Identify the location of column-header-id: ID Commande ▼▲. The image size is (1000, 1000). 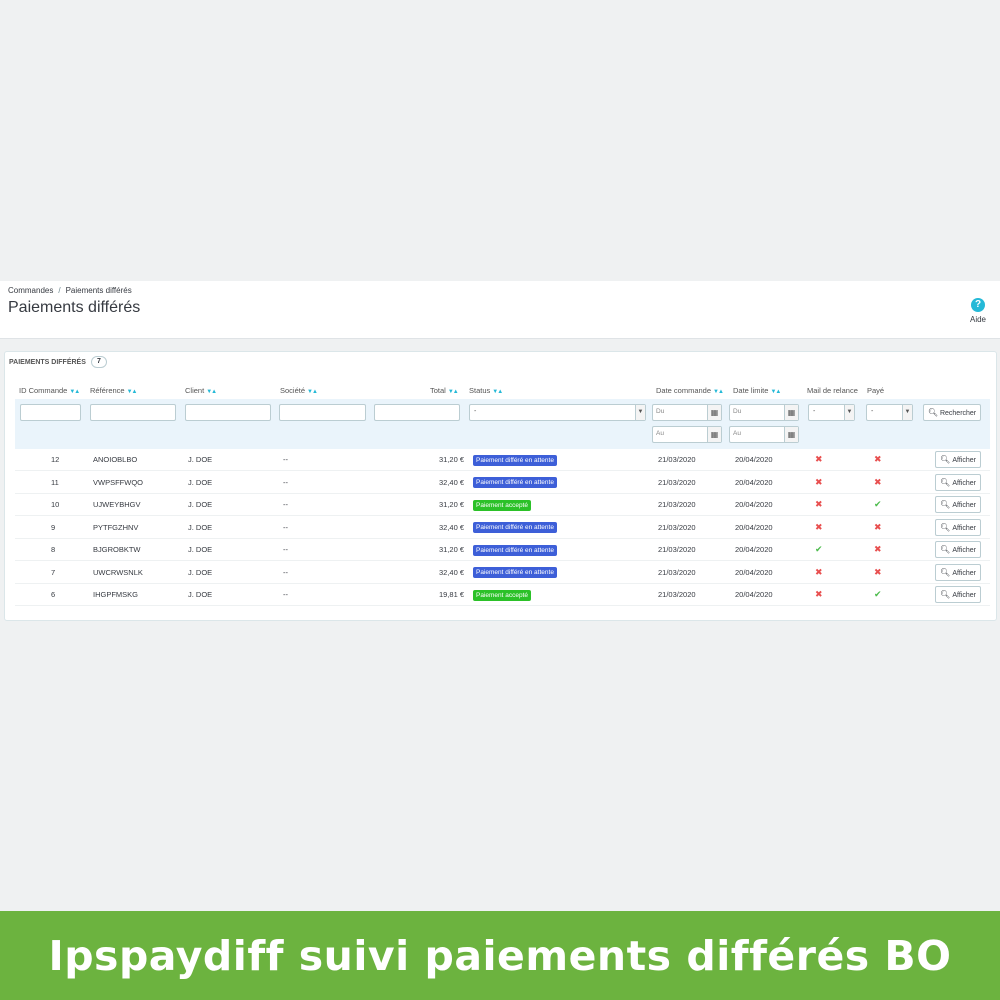
(49, 390).